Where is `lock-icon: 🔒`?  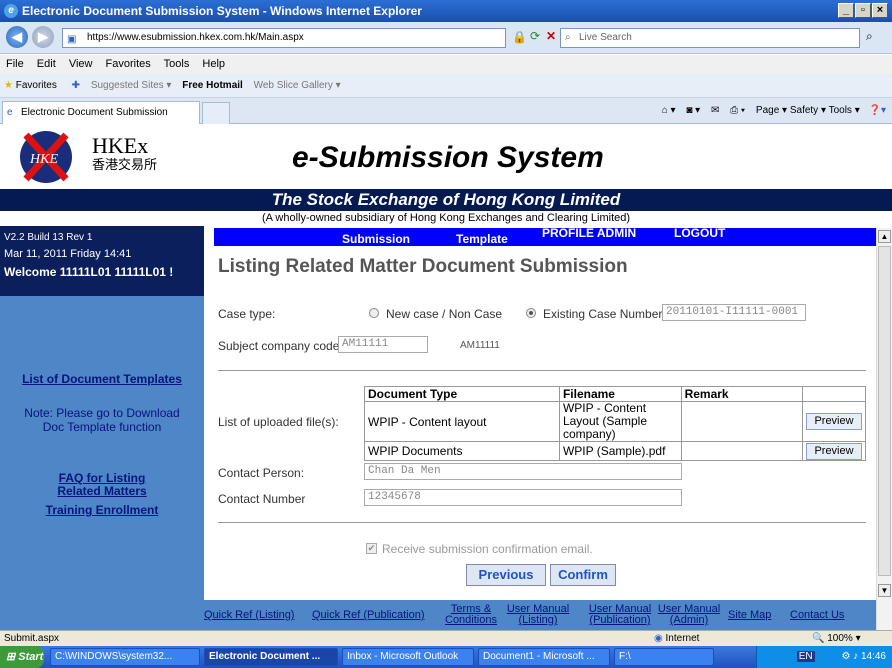 lock-icon: 🔒 is located at coordinates (519, 37).